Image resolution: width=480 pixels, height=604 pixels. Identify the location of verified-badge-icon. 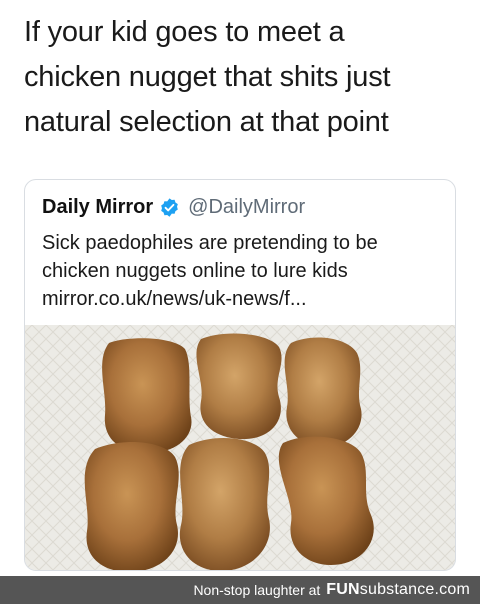
(169, 207).